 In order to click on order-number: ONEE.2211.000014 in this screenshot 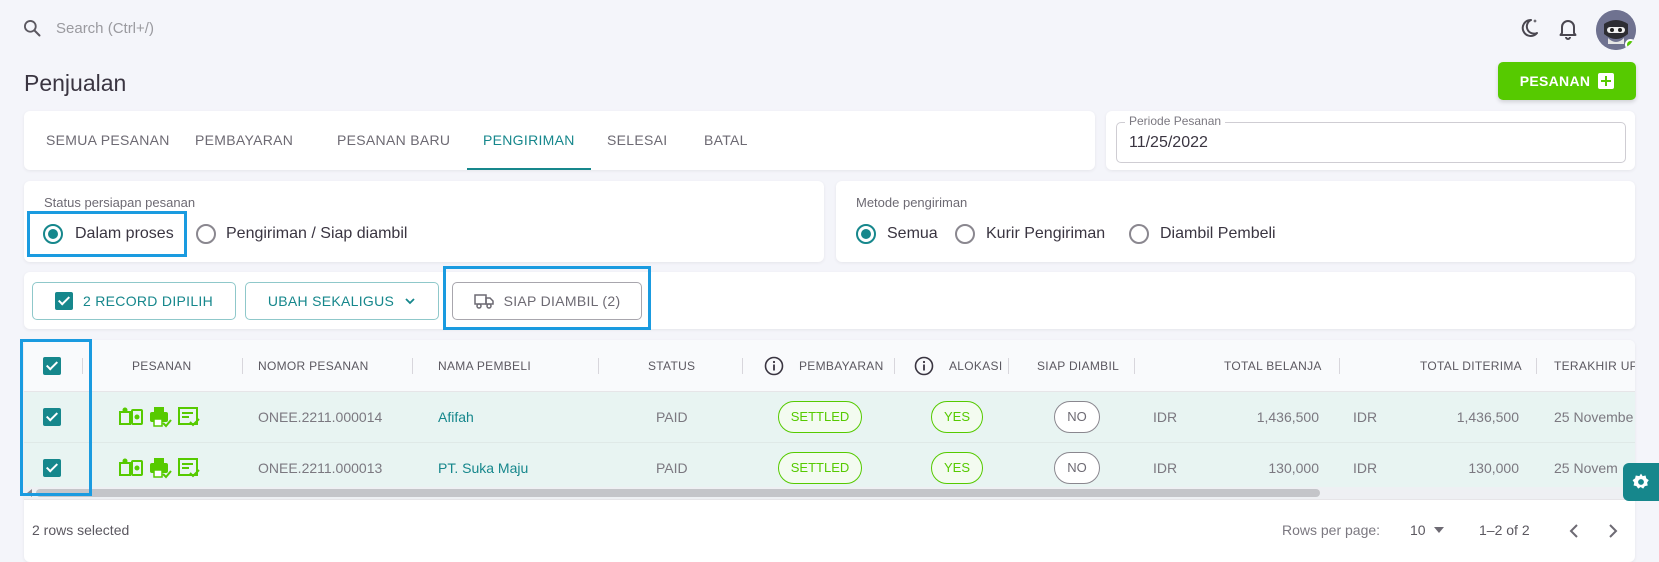, I will do `click(320, 417)`.